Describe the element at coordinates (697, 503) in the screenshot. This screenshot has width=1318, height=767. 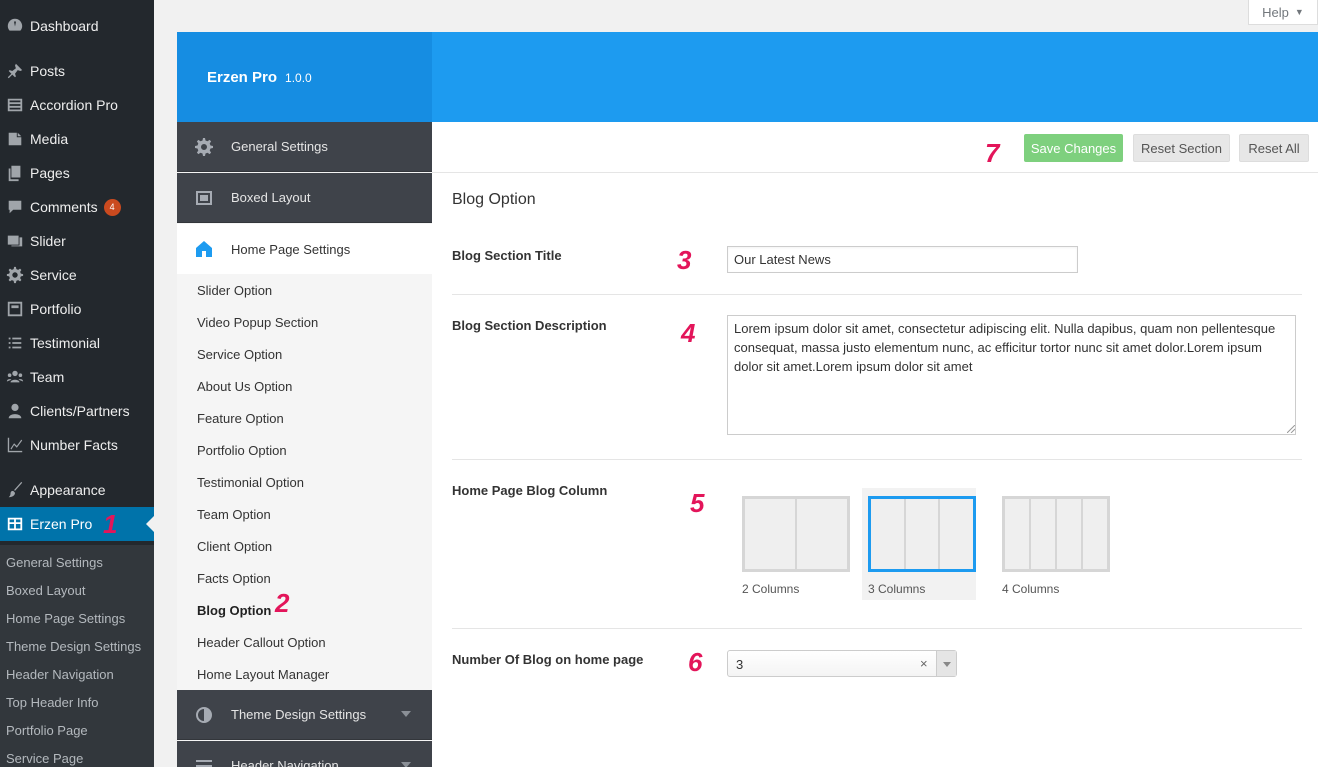
I see `annotation-marker: 5` at that location.